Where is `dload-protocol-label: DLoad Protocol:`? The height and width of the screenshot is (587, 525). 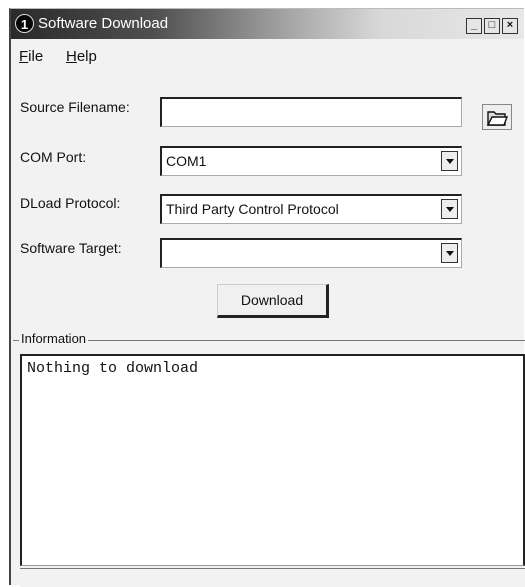
dload-protocol-label: DLoad Protocol: is located at coordinates (70, 203).